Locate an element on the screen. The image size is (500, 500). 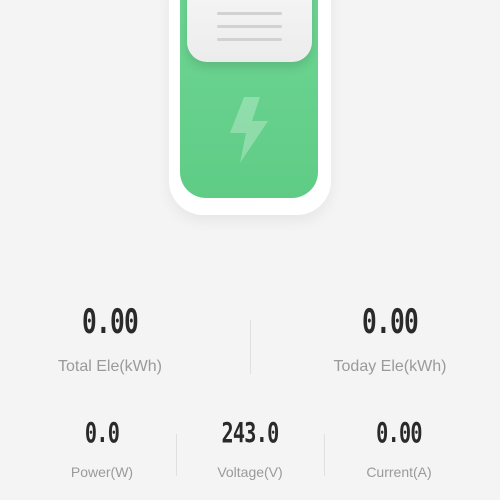
power-label: Power(W) is located at coordinates (102, 472).